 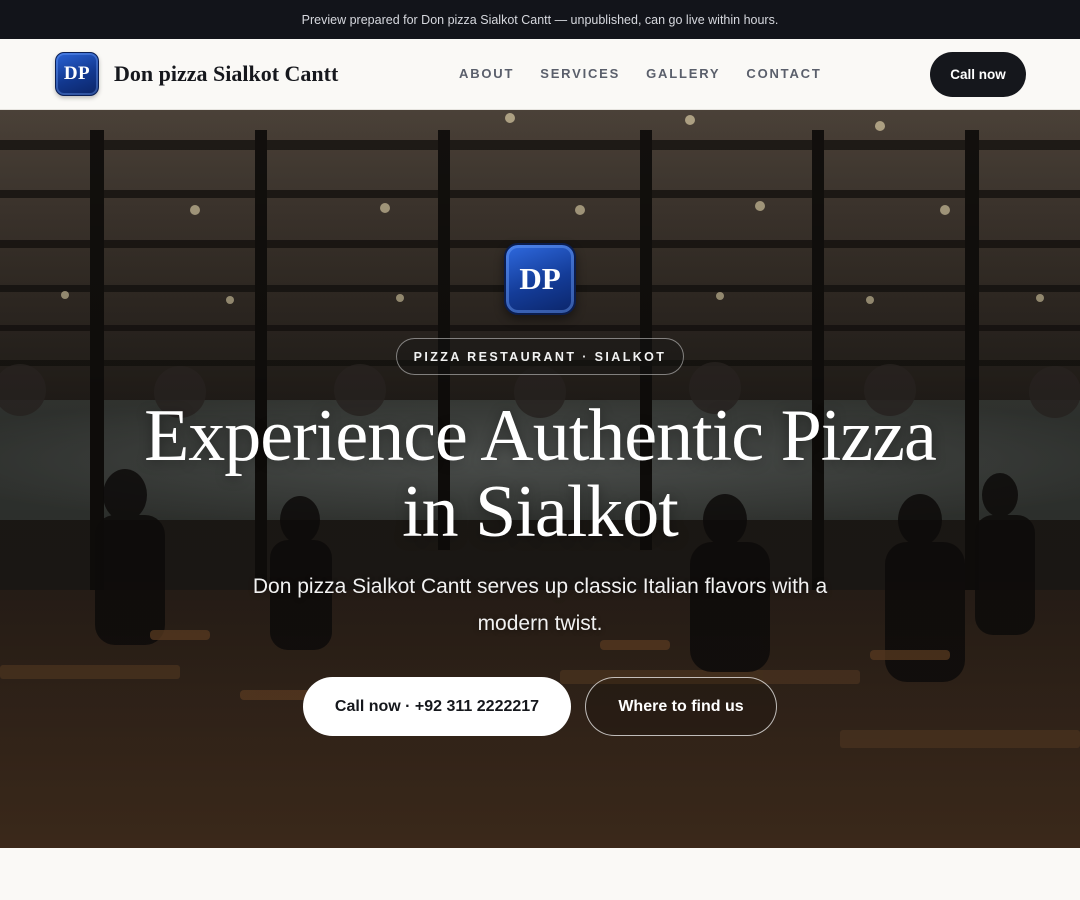 What do you see at coordinates (540, 356) in the screenshot?
I see `hero-category-badge: PIZZA RESTAURANT · SIALKOT` at bounding box center [540, 356].